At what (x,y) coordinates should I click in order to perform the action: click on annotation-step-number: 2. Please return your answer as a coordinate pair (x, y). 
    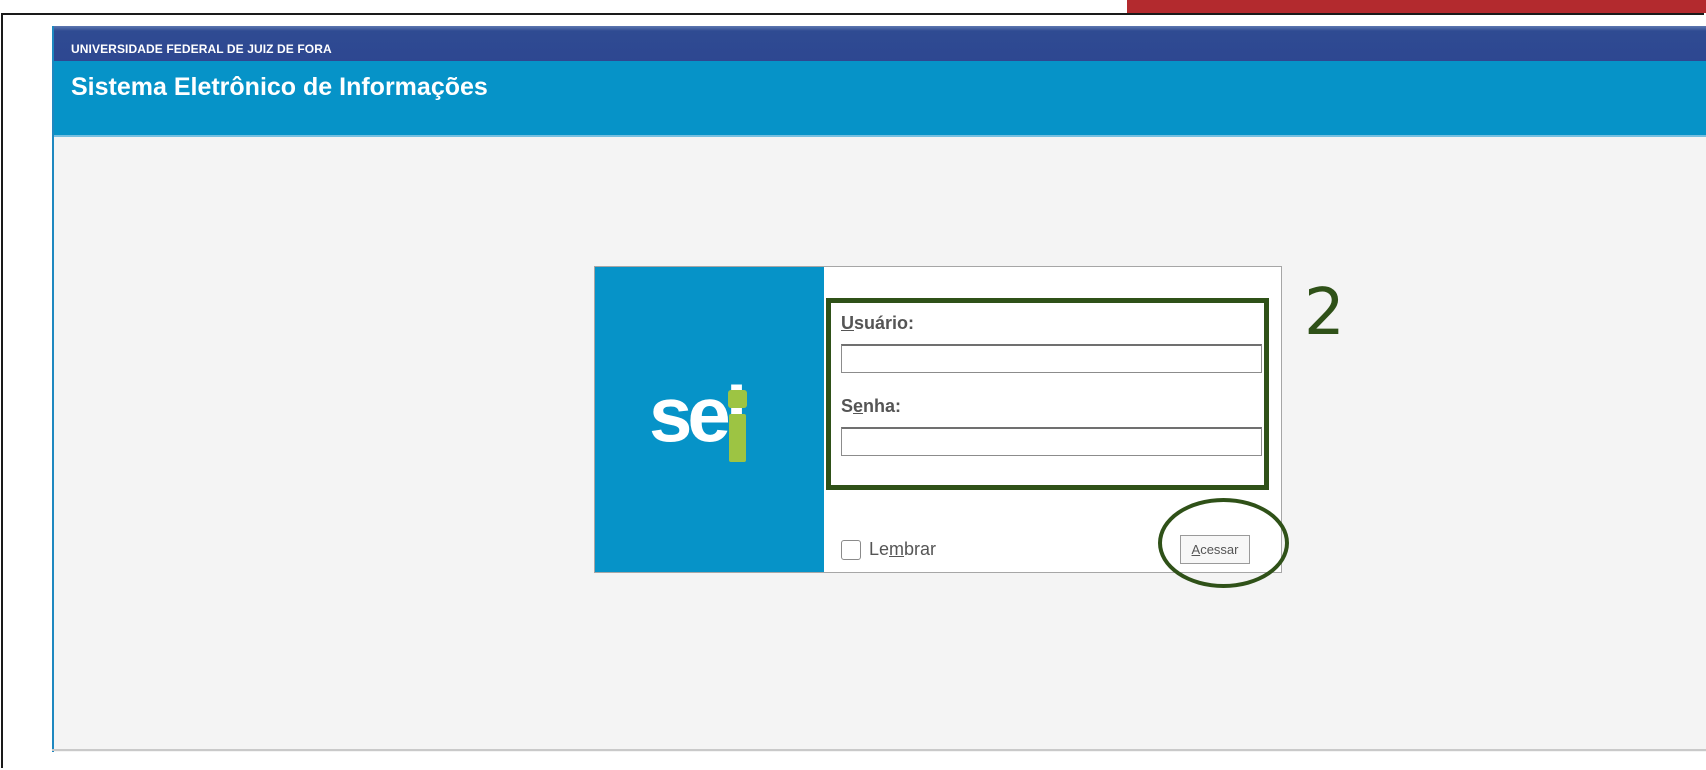
    Looking at the image, I should click on (1324, 313).